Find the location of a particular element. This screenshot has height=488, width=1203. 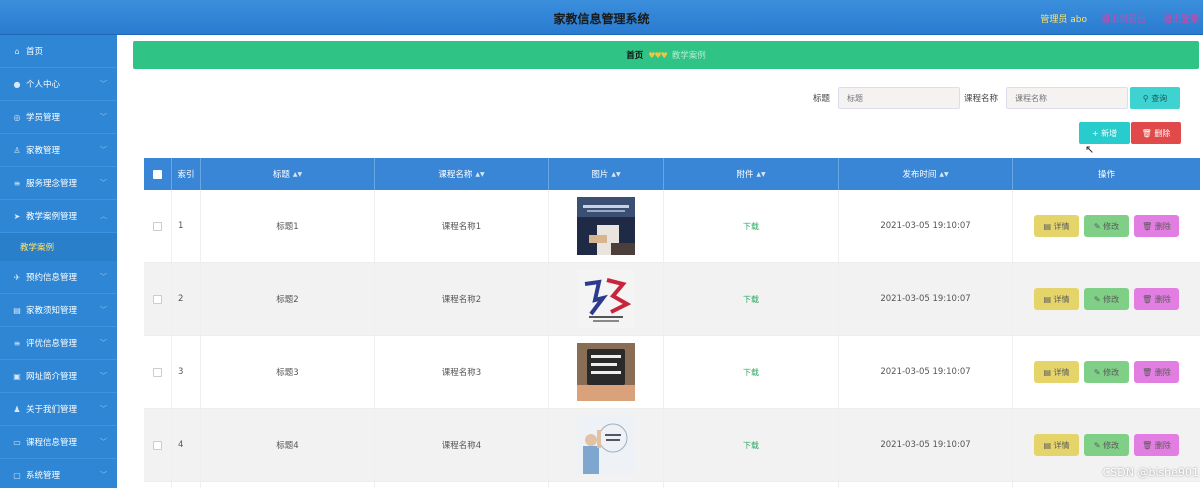

sidebar-item-cases: ➤ 教学案例管理 ︿ is located at coordinates (58, 216).